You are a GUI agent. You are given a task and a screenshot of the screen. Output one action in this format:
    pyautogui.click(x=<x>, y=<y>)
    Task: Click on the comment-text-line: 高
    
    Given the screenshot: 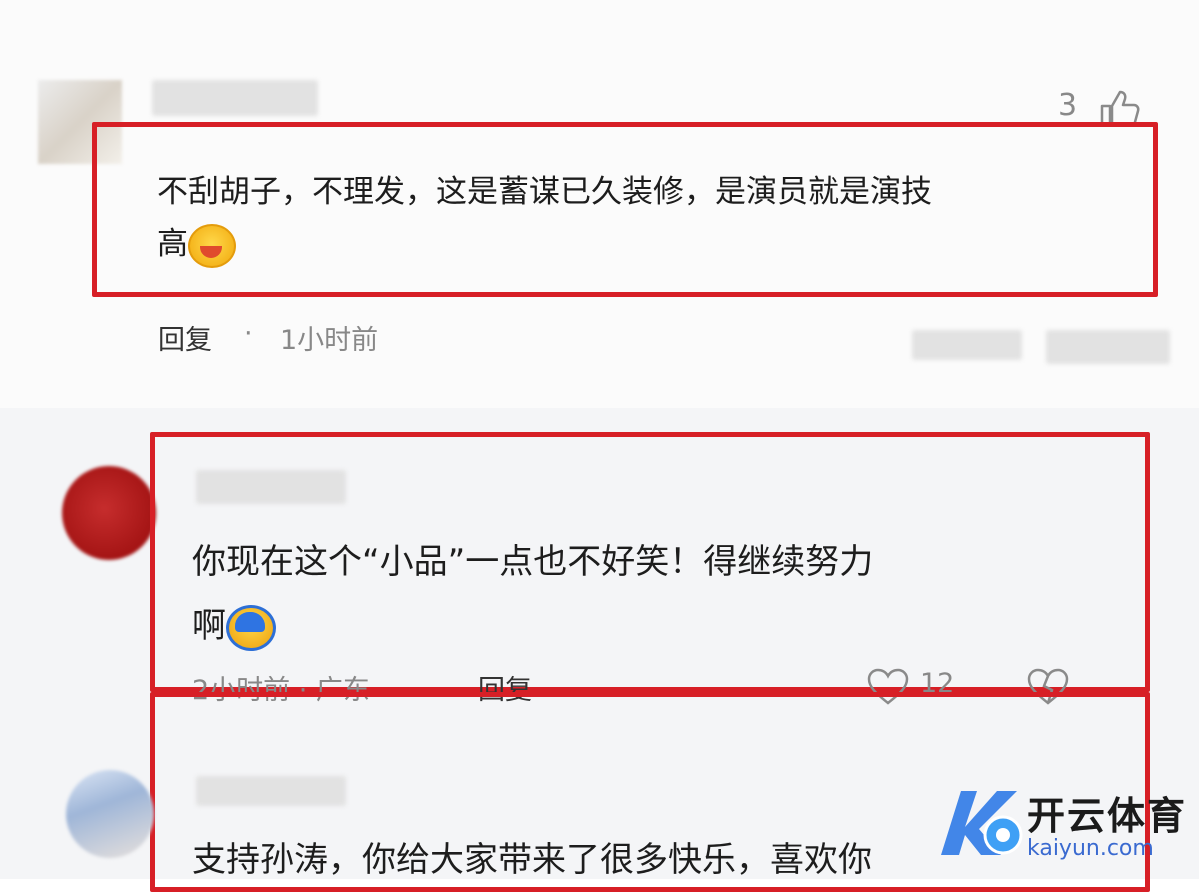 What is the action you would take?
    pyautogui.click(x=657, y=244)
    